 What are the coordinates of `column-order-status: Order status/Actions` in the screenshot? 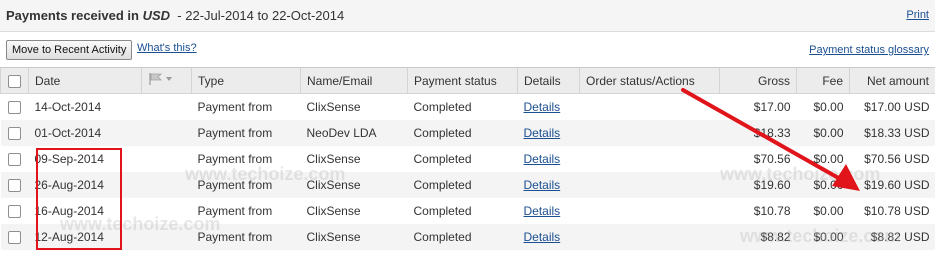 It's located at (649, 80).